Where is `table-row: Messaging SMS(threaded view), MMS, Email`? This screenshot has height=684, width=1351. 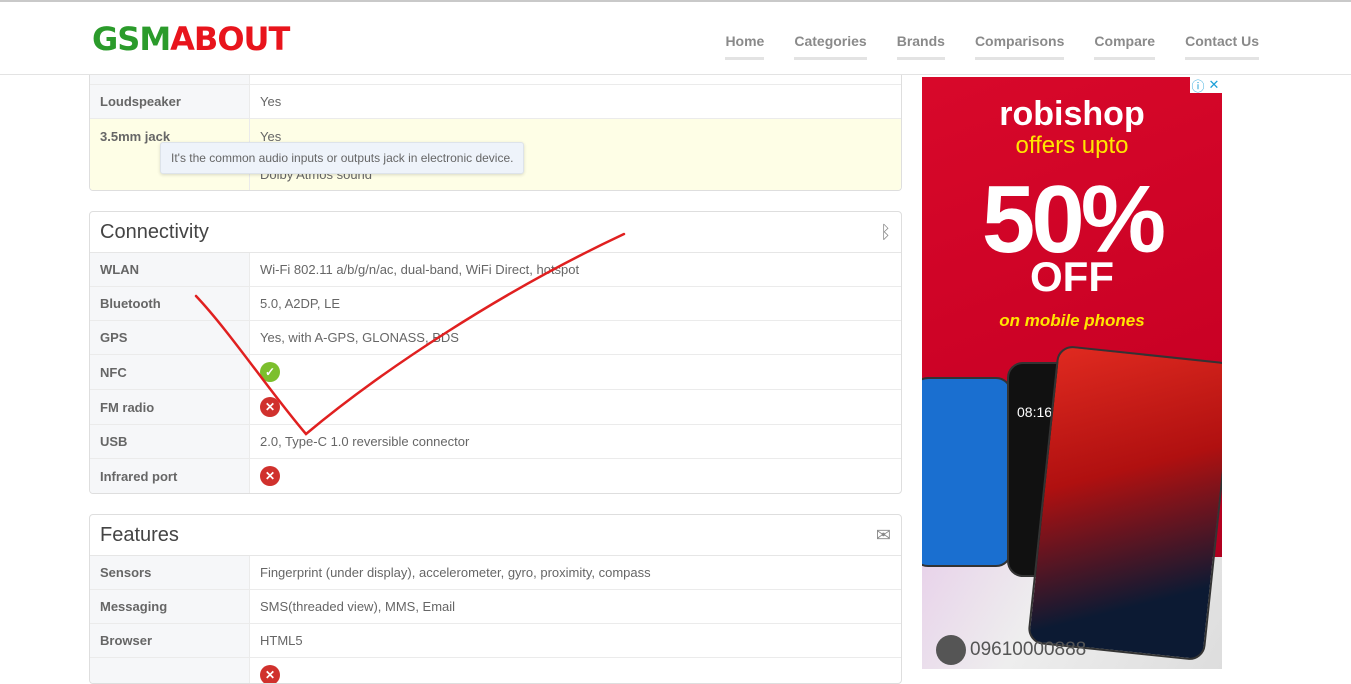
table-row: Messaging SMS(threaded view), MMS, Email is located at coordinates (495, 607).